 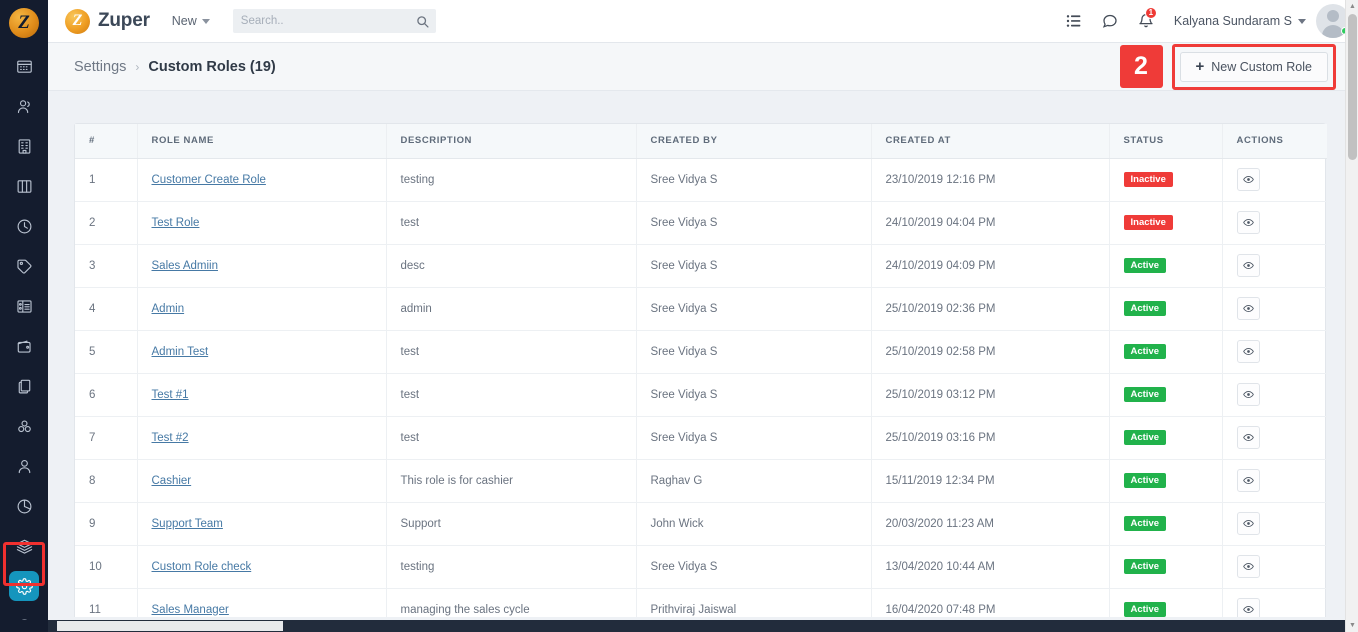 I want to click on row-index: 7, so click(x=106, y=438).